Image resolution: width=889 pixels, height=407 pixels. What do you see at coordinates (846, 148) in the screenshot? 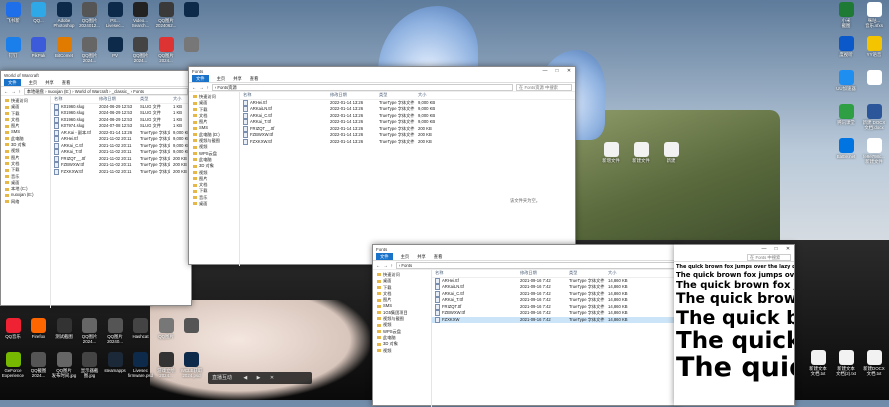
I see `desktop-icon: Battle.net` at bounding box center [846, 148].